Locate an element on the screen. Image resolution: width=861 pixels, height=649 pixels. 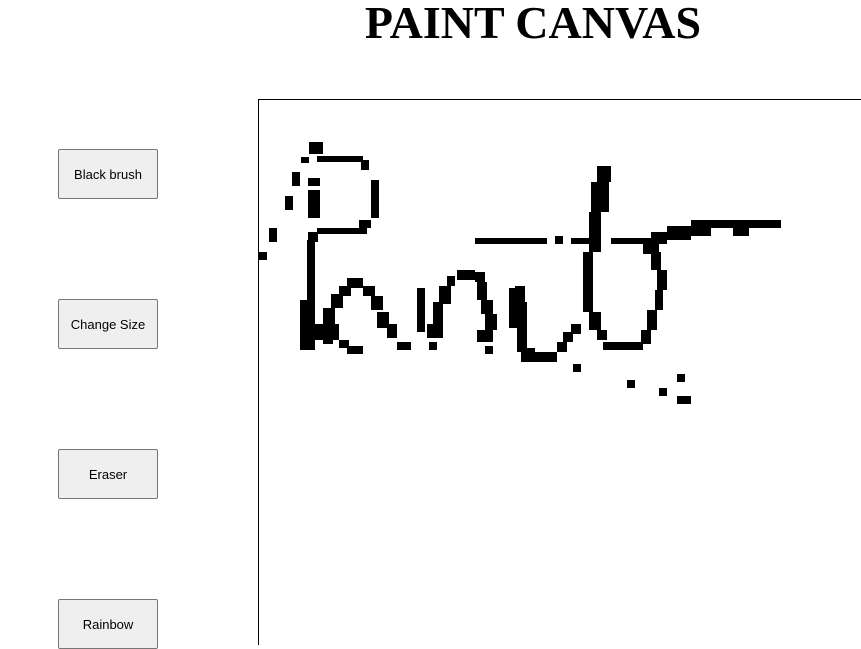
rainbow-button: Rainbow is located at coordinates (108, 624).